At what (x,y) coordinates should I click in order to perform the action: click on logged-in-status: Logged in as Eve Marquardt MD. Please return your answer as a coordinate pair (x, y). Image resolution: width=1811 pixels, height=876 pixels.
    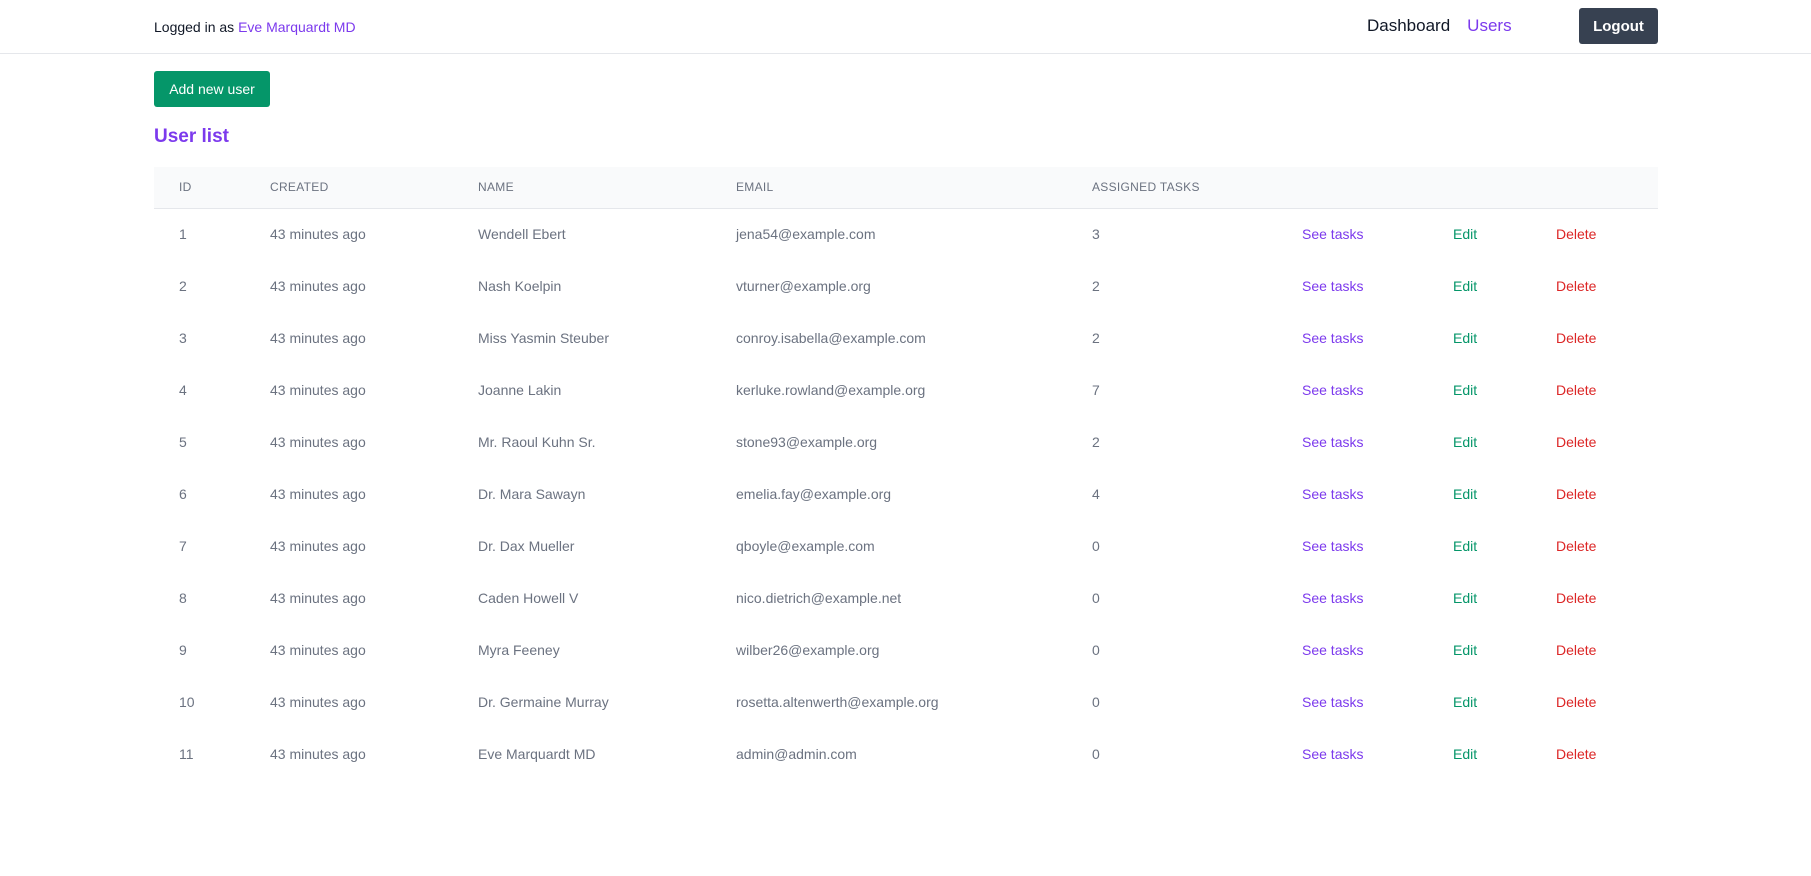
    Looking at the image, I should click on (255, 27).